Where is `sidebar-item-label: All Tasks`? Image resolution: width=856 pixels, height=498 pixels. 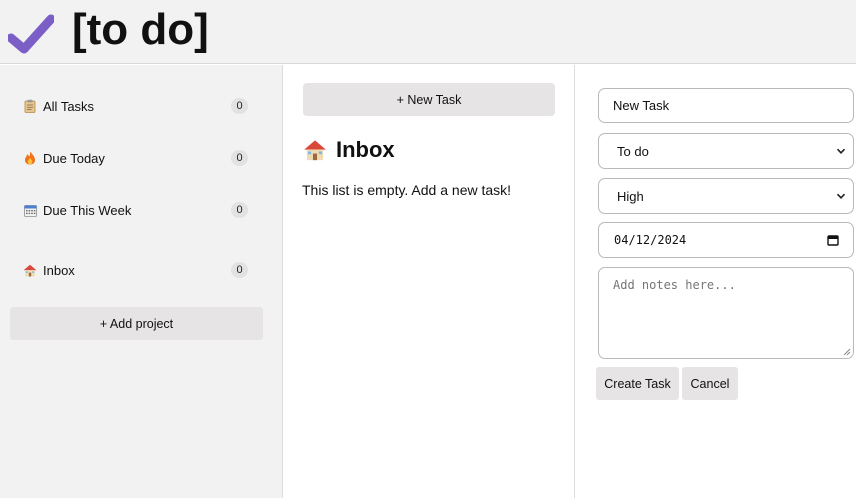 sidebar-item-label: All Tasks is located at coordinates (69, 106).